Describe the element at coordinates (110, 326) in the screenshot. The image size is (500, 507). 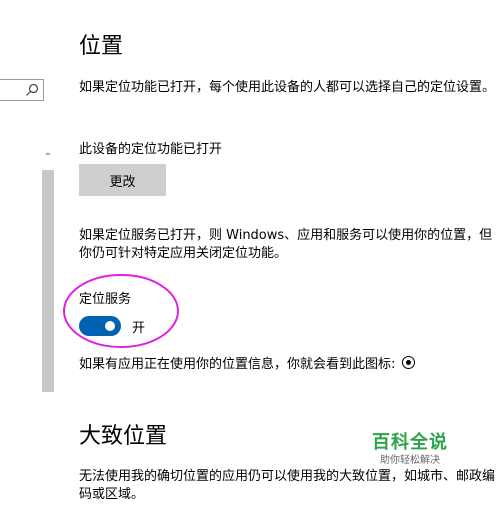
I see `toggle-knob` at that location.